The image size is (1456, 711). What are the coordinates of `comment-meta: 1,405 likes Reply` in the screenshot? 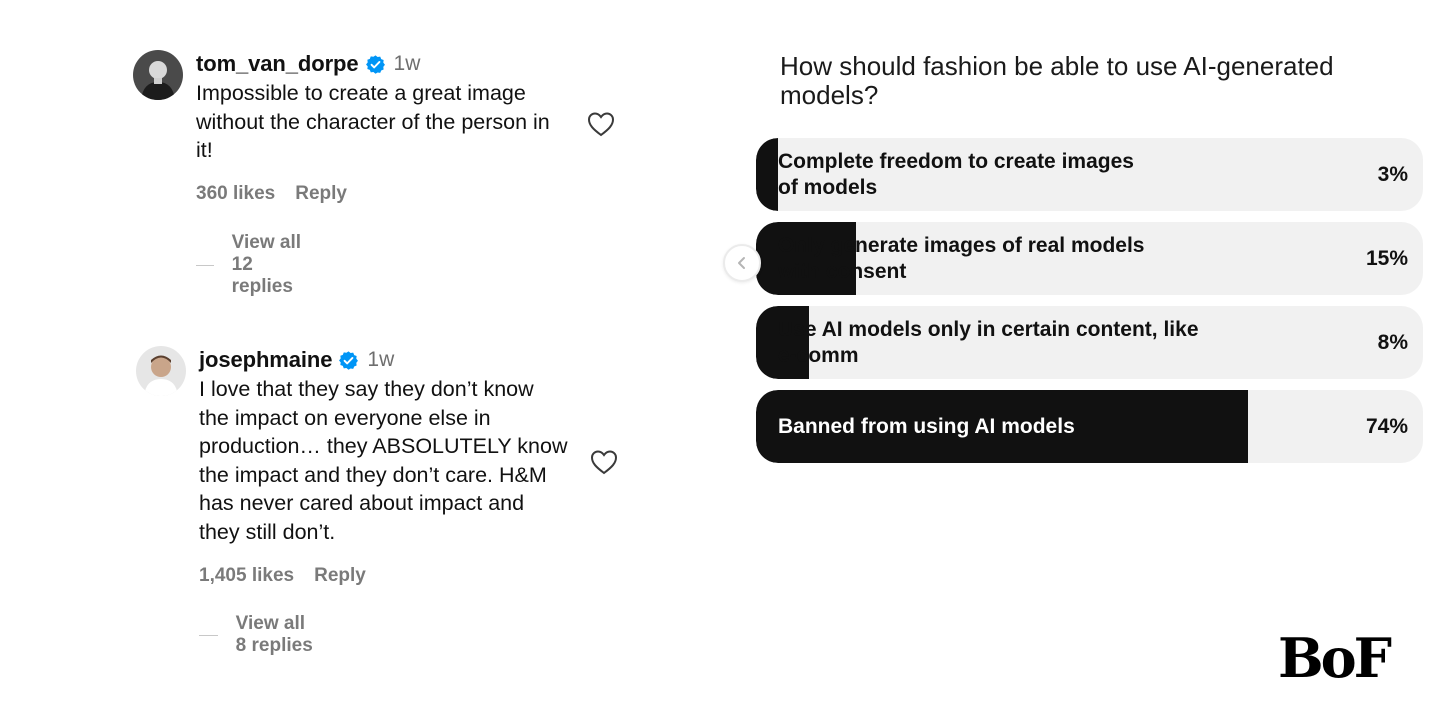 It's located at (389, 576).